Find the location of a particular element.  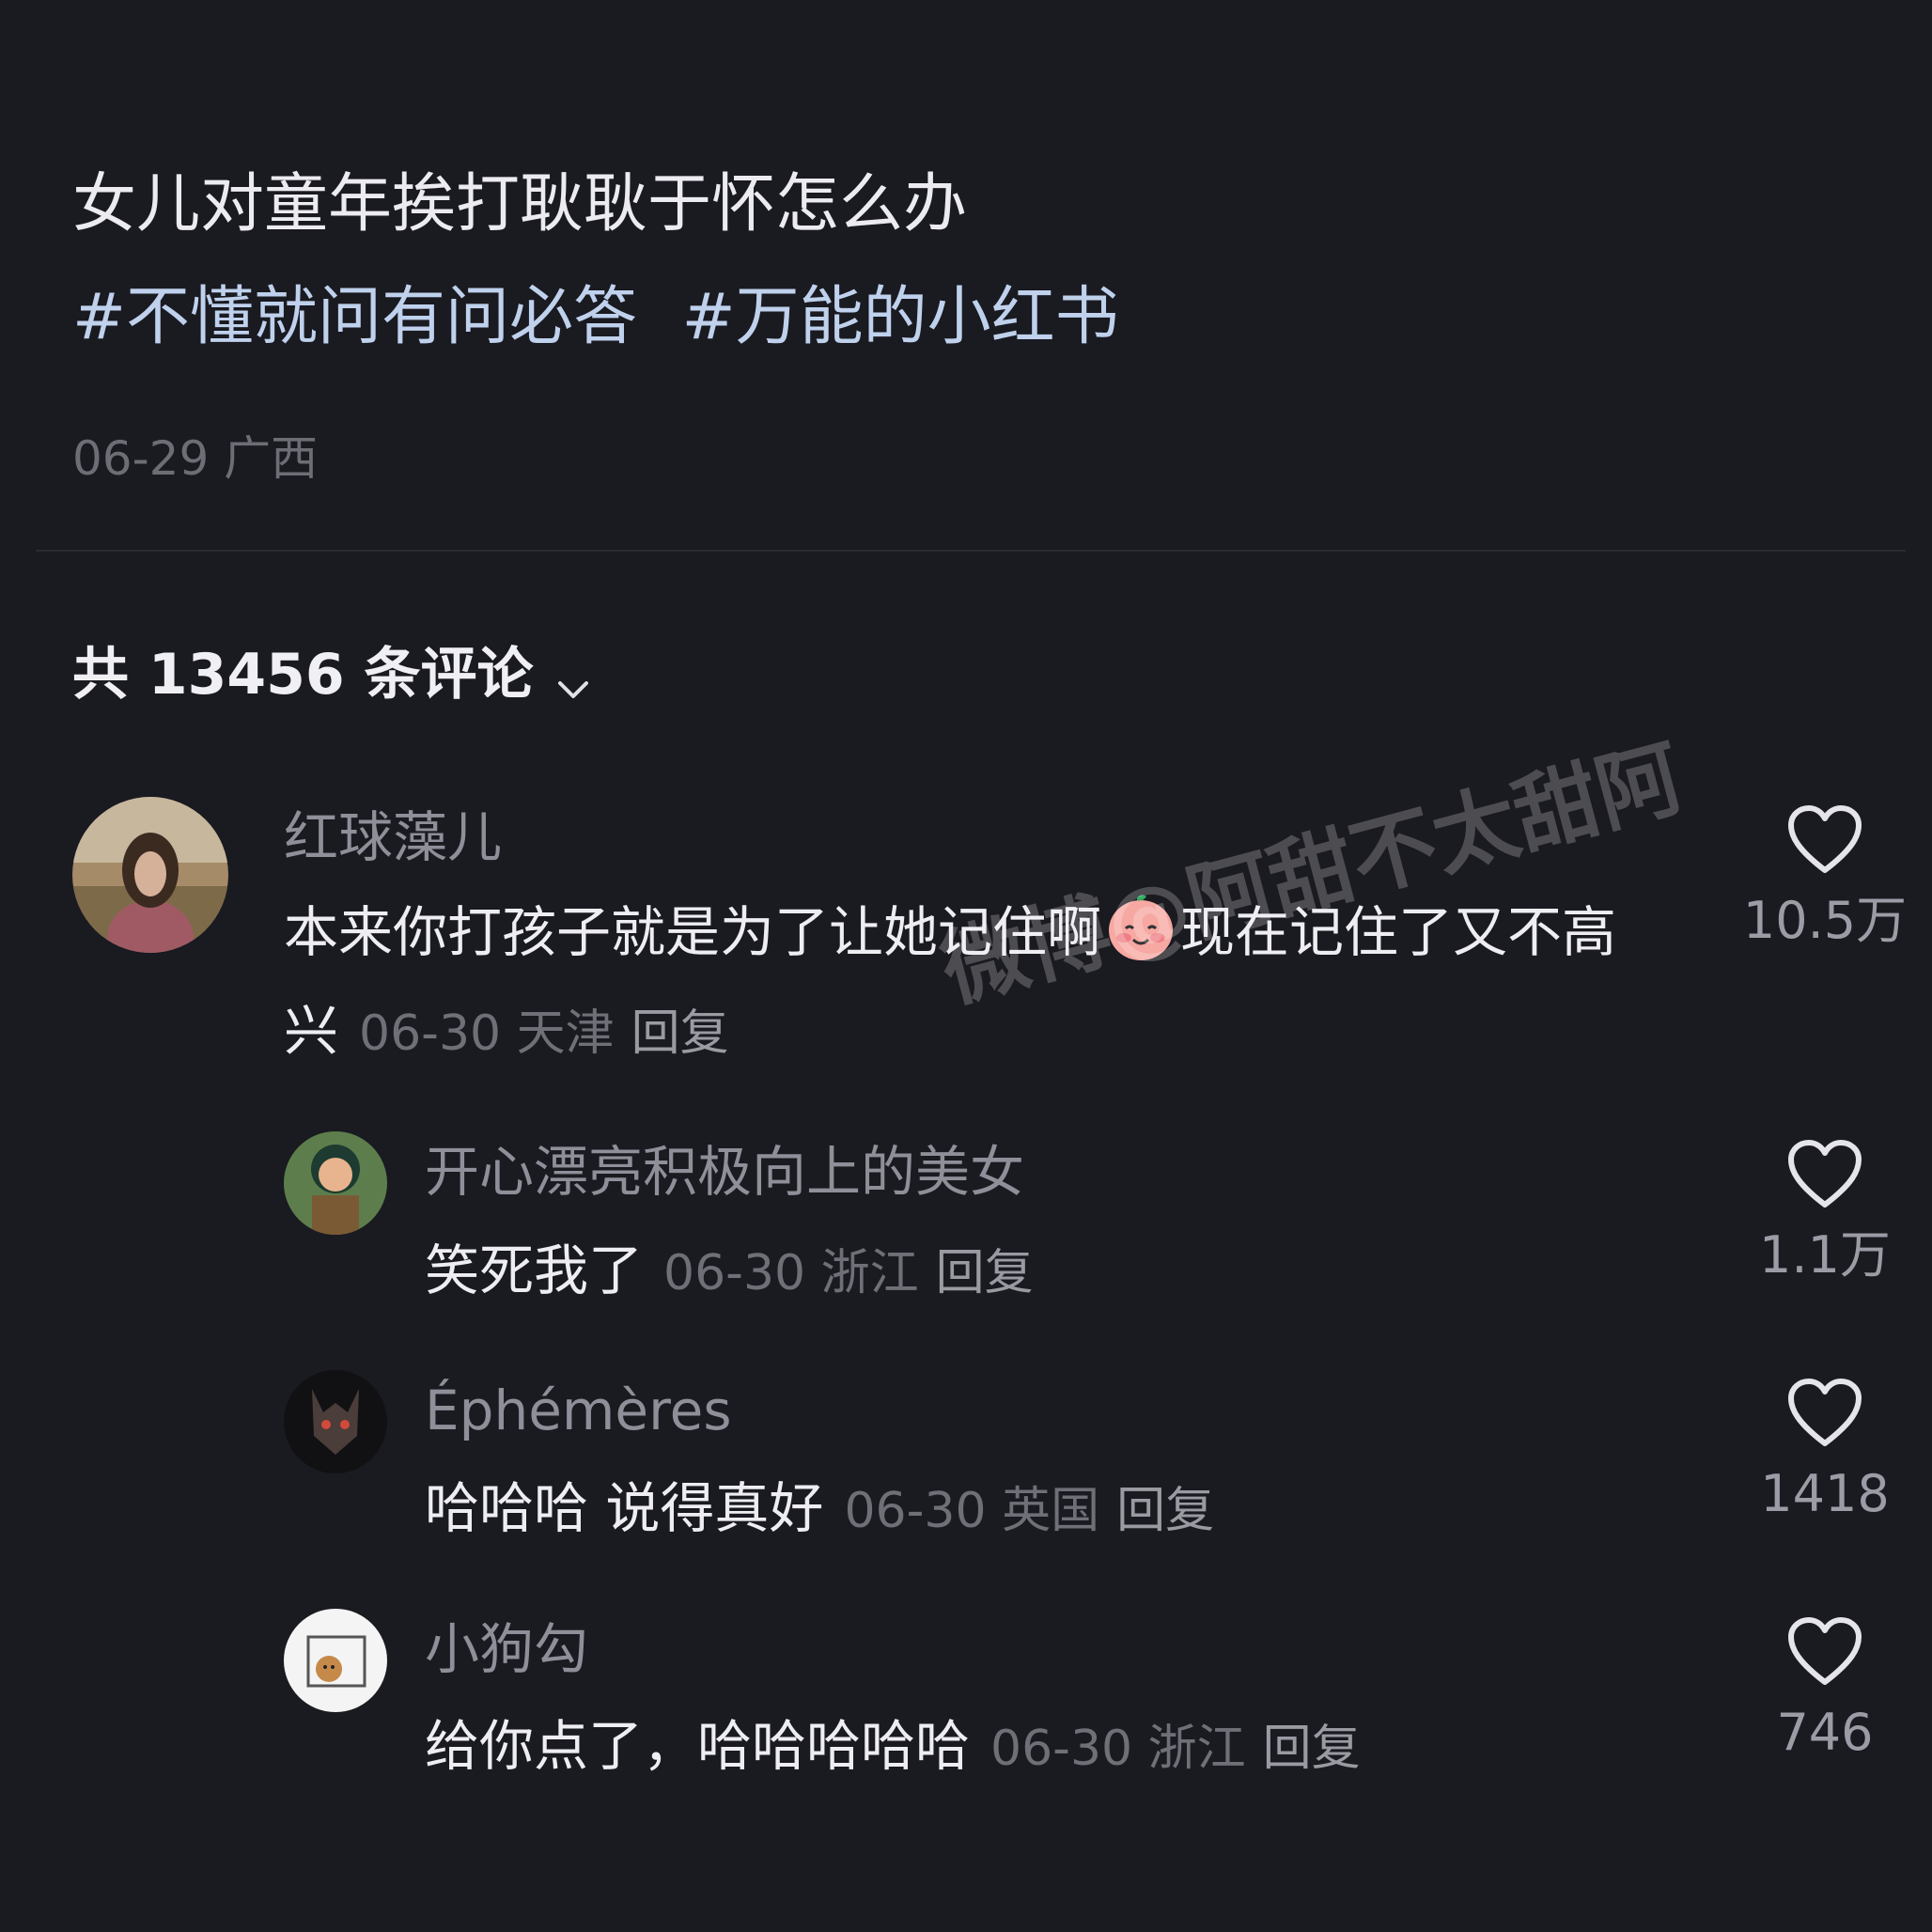

hashtag-link: #不懂就问有问必答 is located at coordinates (354, 317).